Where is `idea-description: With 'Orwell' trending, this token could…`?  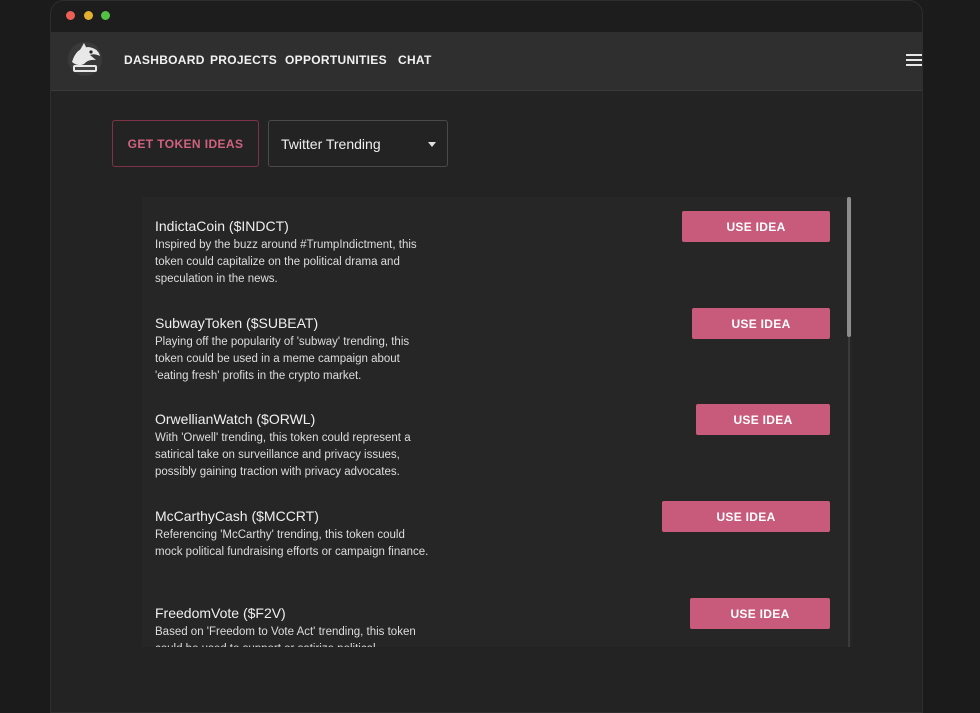
idea-description: With 'Orwell' trending, this token could… is located at coordinates (283, 455).